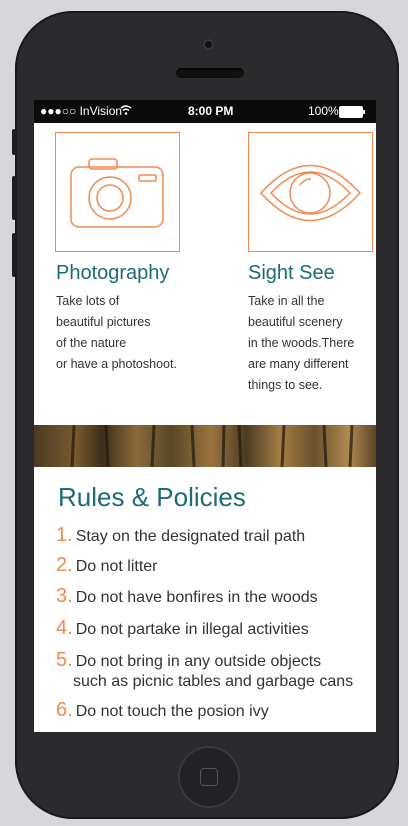  What do you see at coordinates (181, 535) in the screenshot?
I see `rule-item: 1. Stay on the designated trail path` at bounding box center [181, 535].